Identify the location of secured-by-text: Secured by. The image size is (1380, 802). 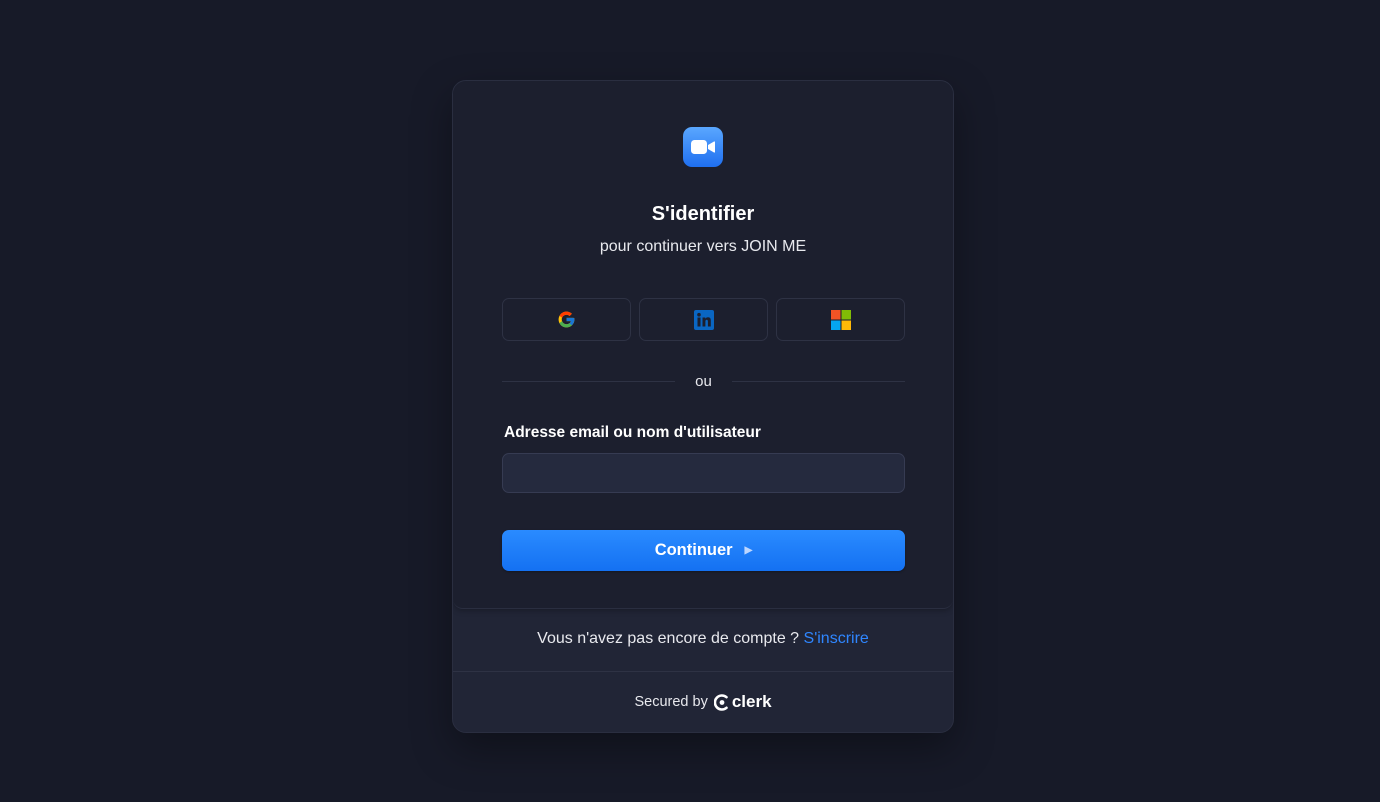
(671, 702).